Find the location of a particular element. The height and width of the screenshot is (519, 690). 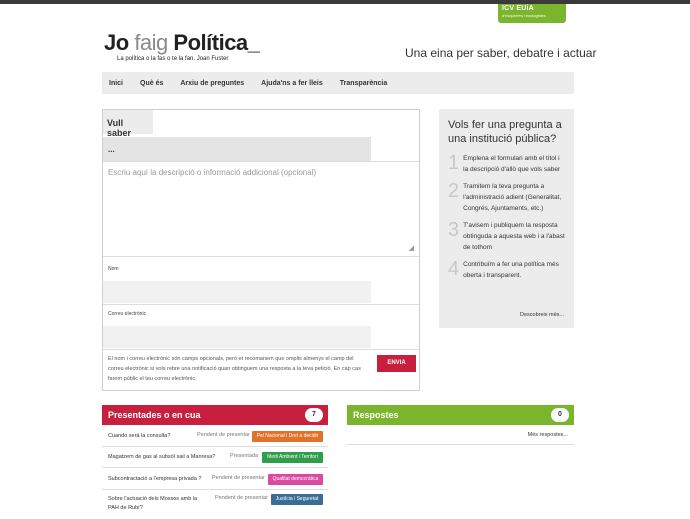

topic-tag: Qualitat democràtica is located at coordinates (295, 479).